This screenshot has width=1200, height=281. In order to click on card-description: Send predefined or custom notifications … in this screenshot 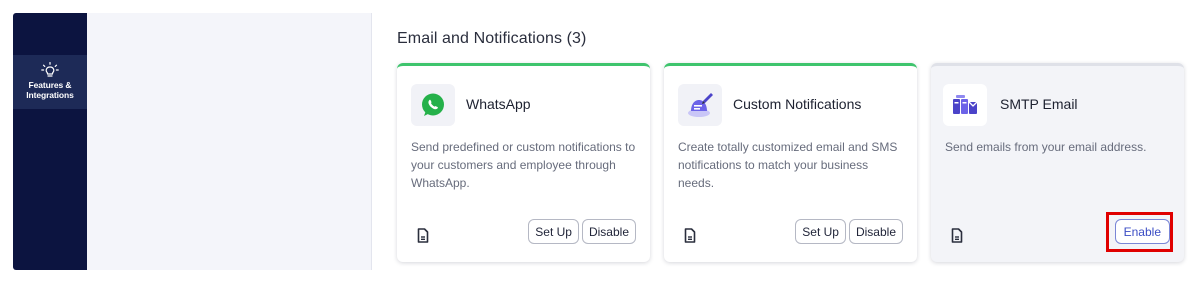, I will do `click(523, 165)`.